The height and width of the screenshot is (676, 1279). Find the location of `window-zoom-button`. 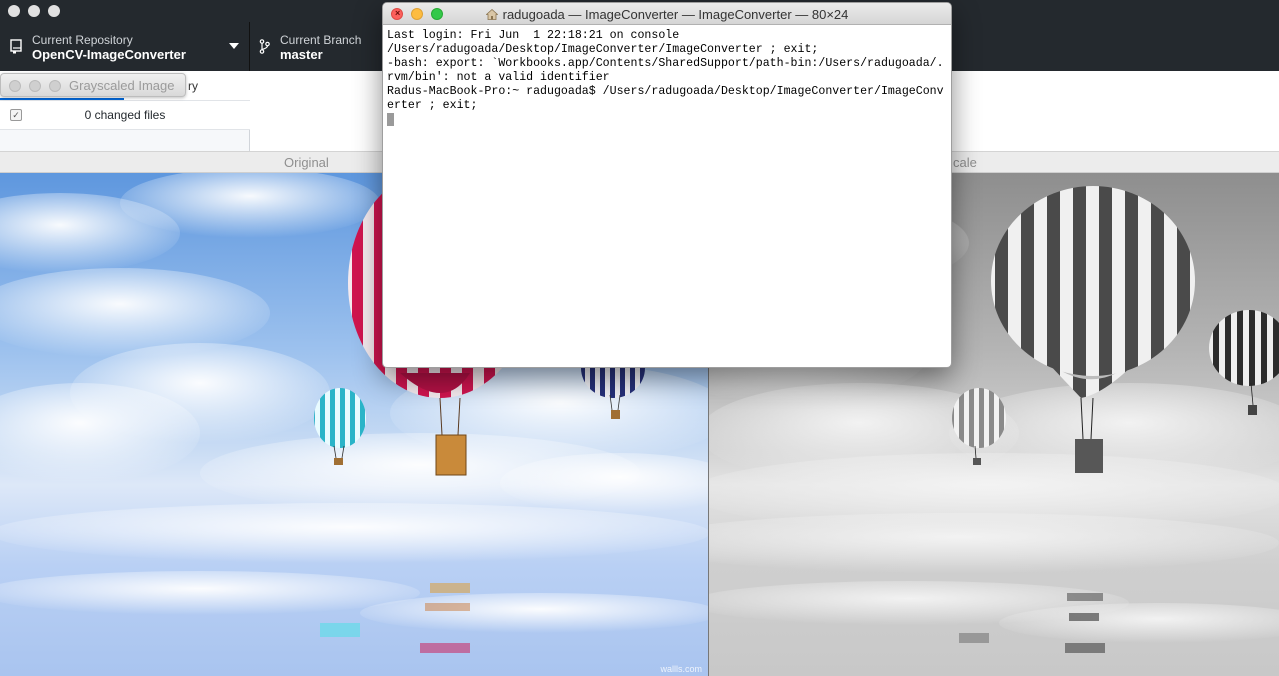

window-zoom-button is located at coordinates (54, 11).